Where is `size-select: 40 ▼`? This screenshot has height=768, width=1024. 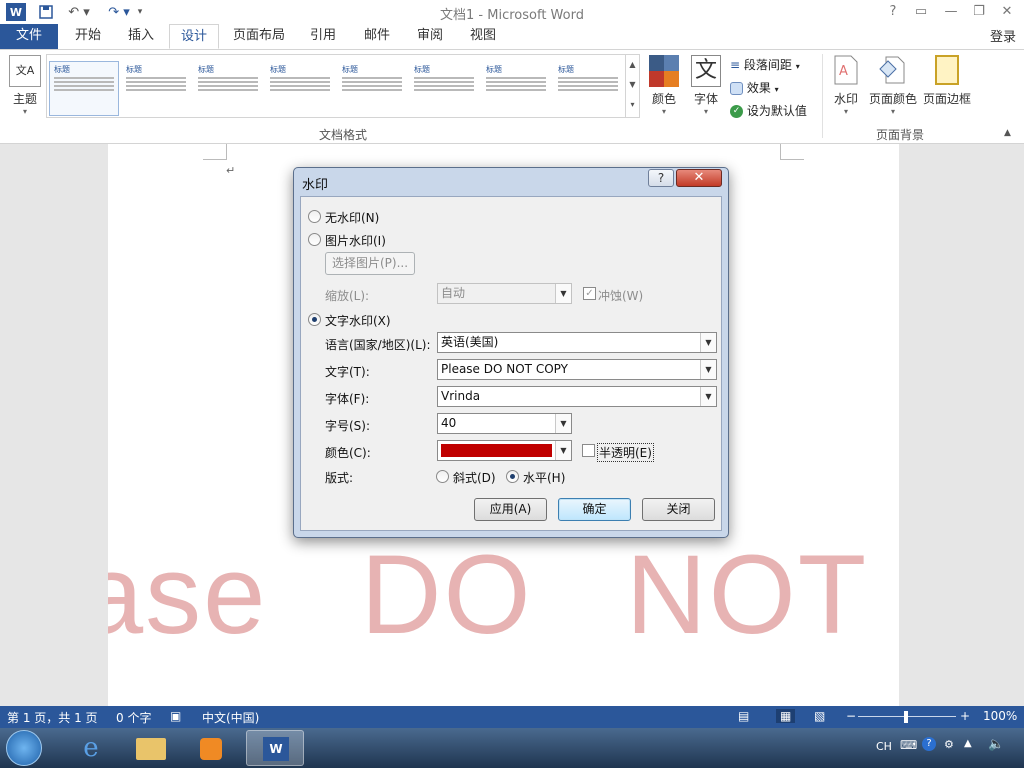 size-select: 40 ▼ is located at coordinates (504, 423).